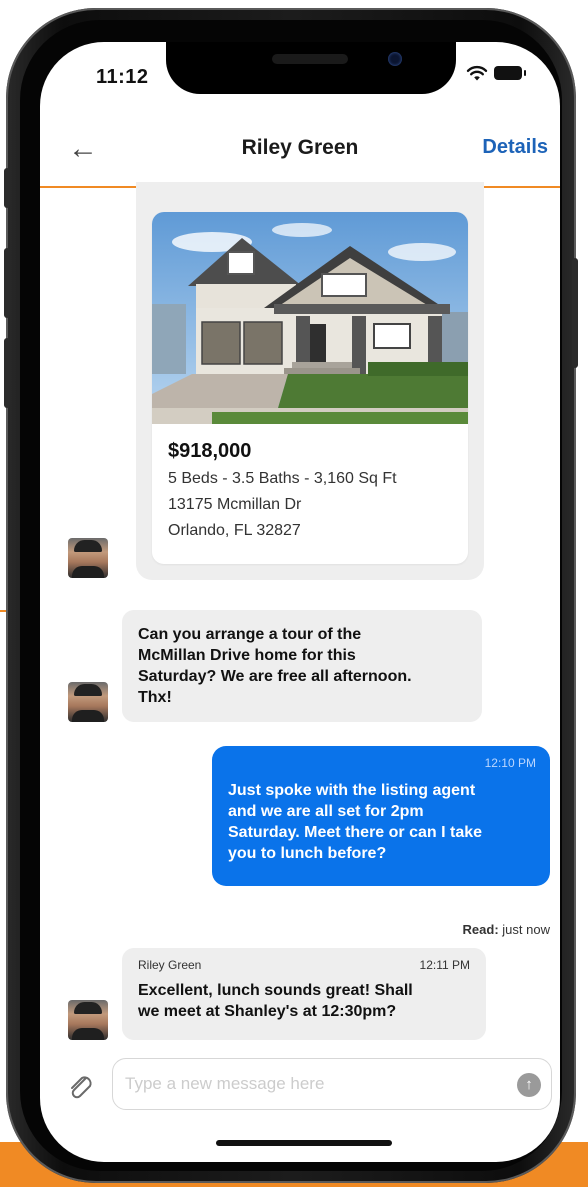  I want to click on notch, so click(311, 68).